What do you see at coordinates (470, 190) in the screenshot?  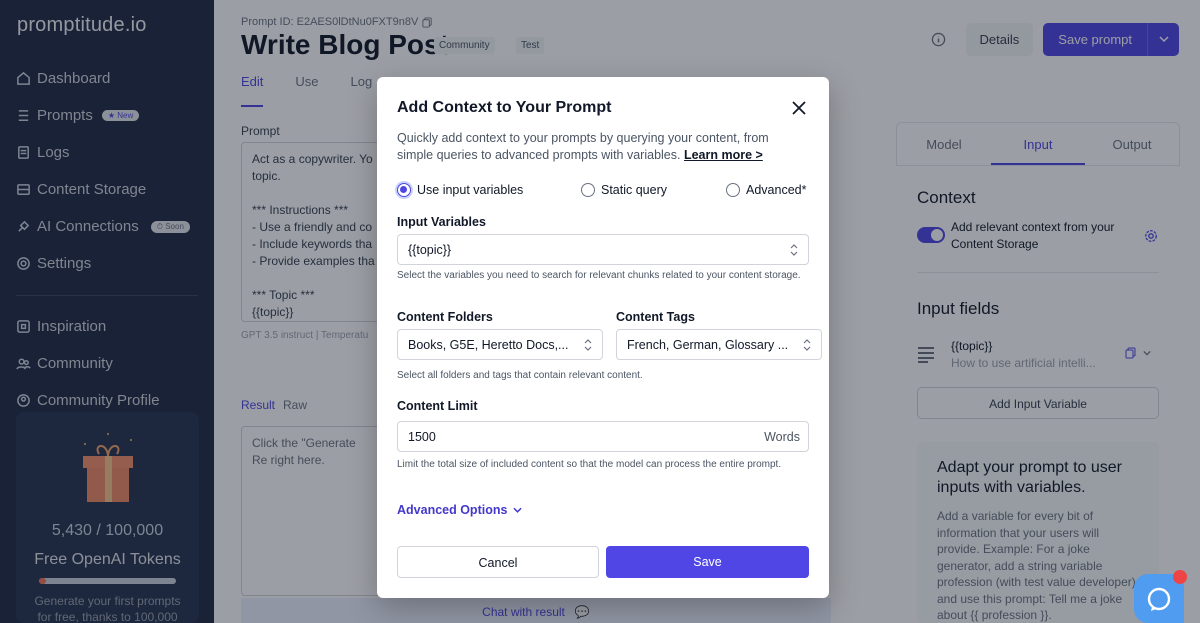 I see `radio-label: Use input variables` at bounding box center [470, 190].